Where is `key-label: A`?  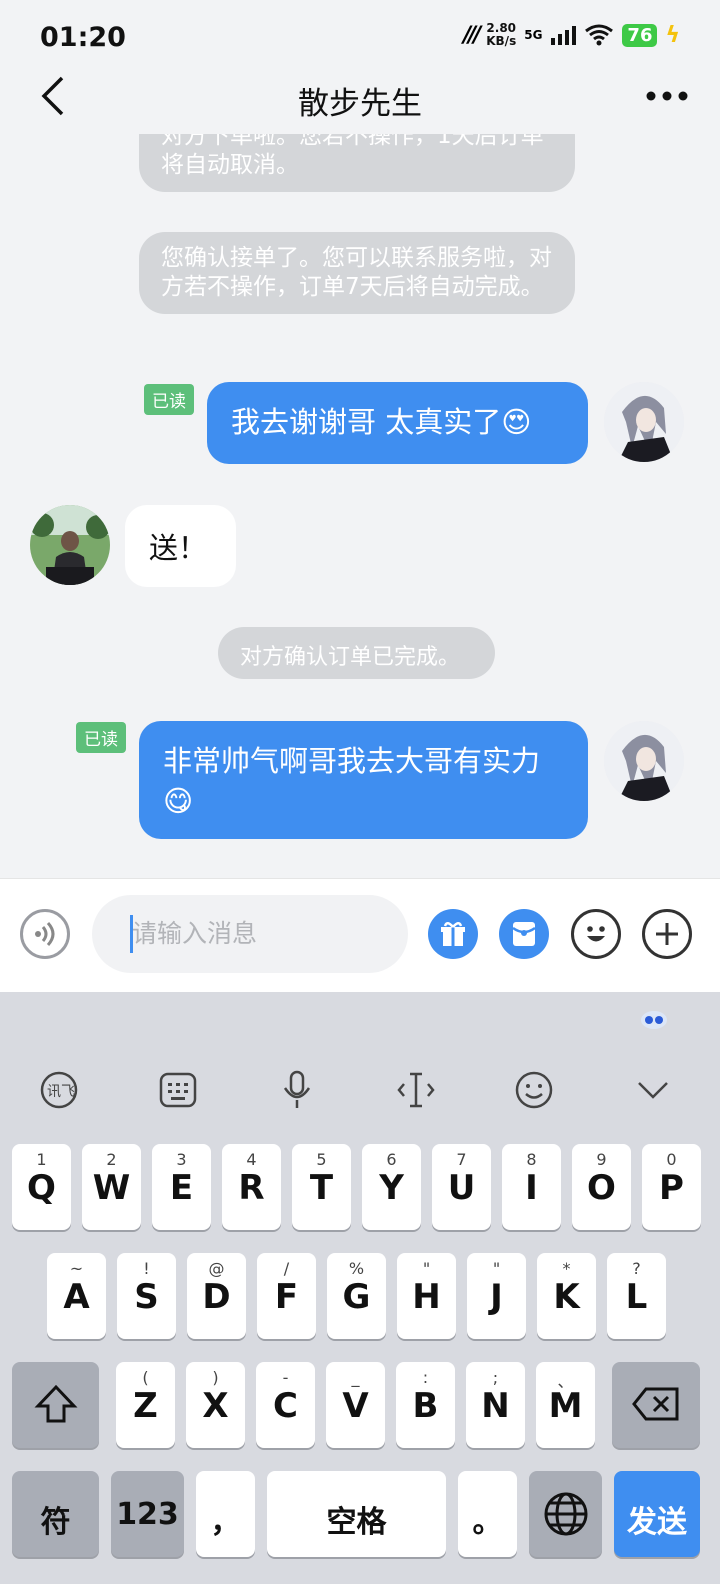 key-label: A is located at coordinates (76, 1297).